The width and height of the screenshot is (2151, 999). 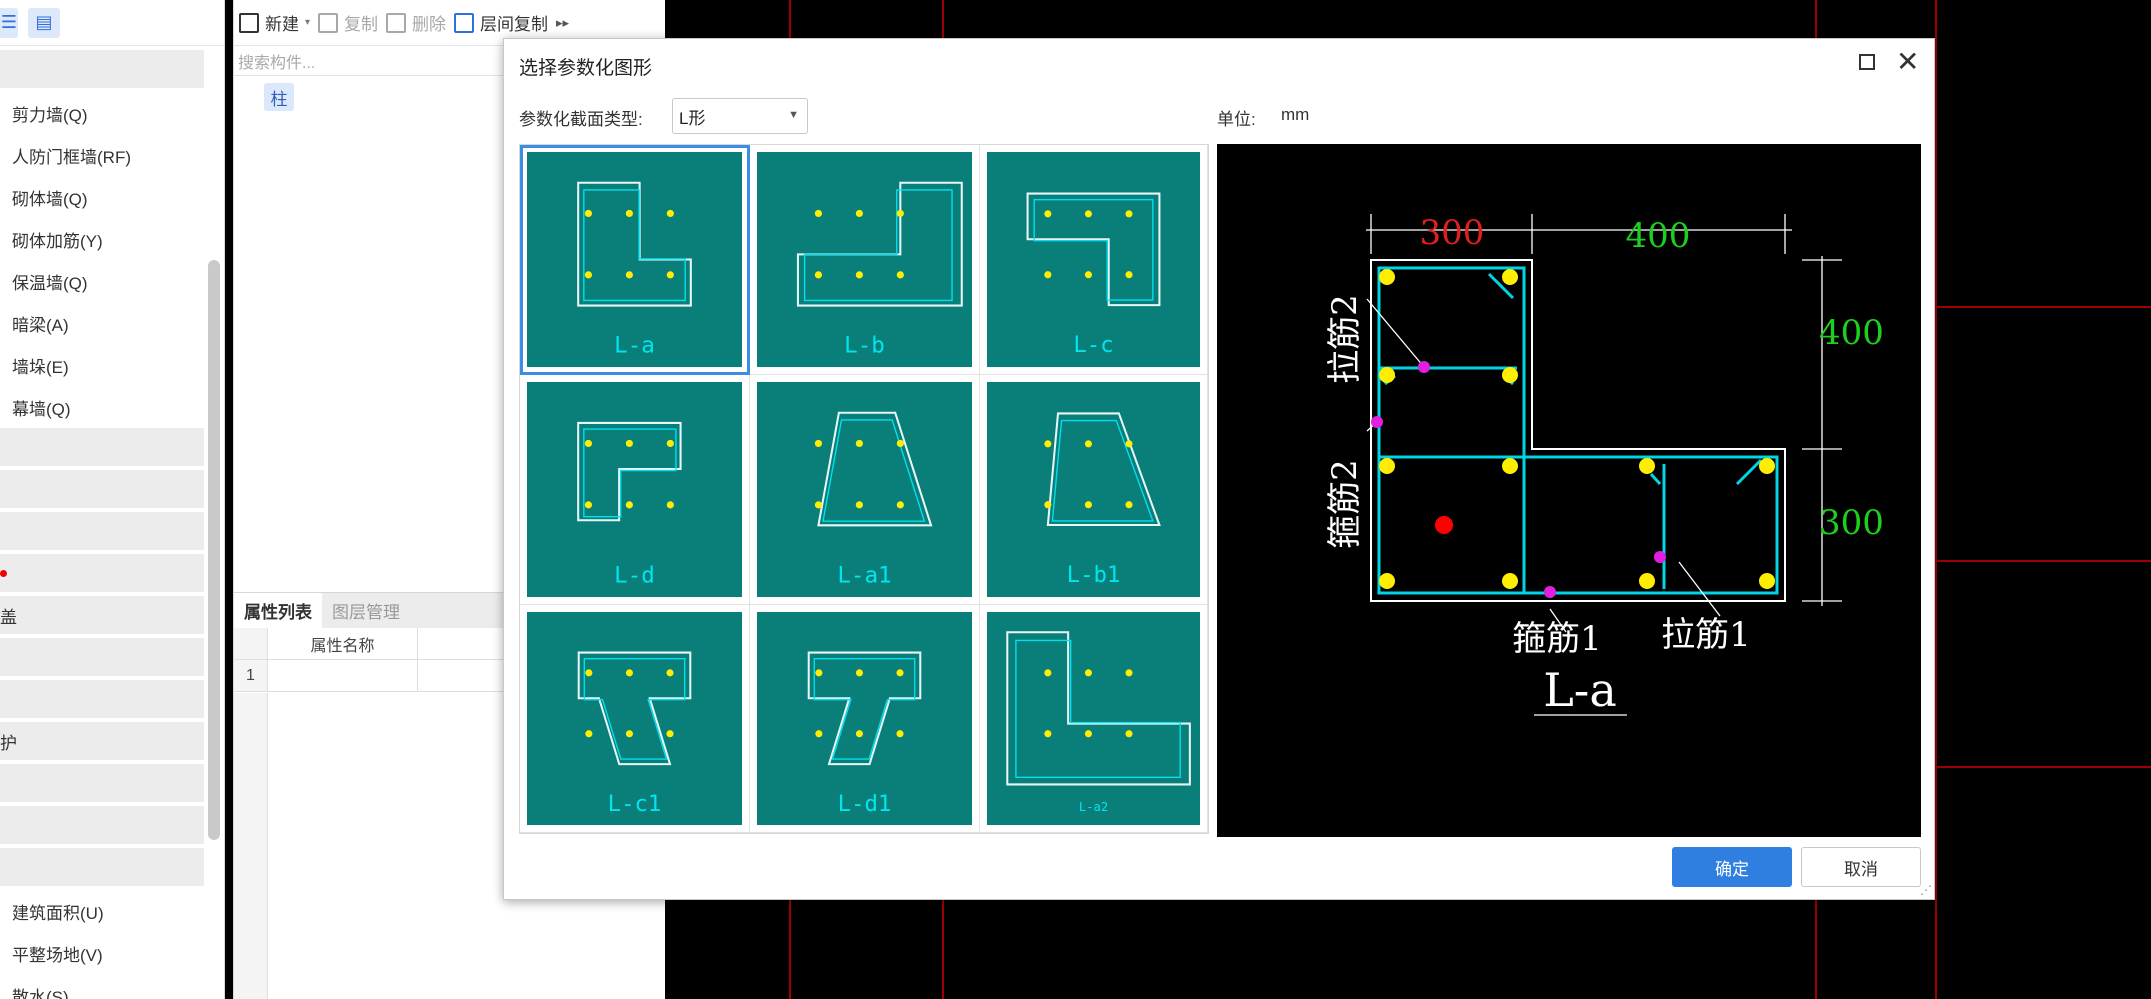 What do you see at coordinates (102, 986) in the screenshot?
I see `tree-item: 散水(S)` at bounding box center [102, 986].